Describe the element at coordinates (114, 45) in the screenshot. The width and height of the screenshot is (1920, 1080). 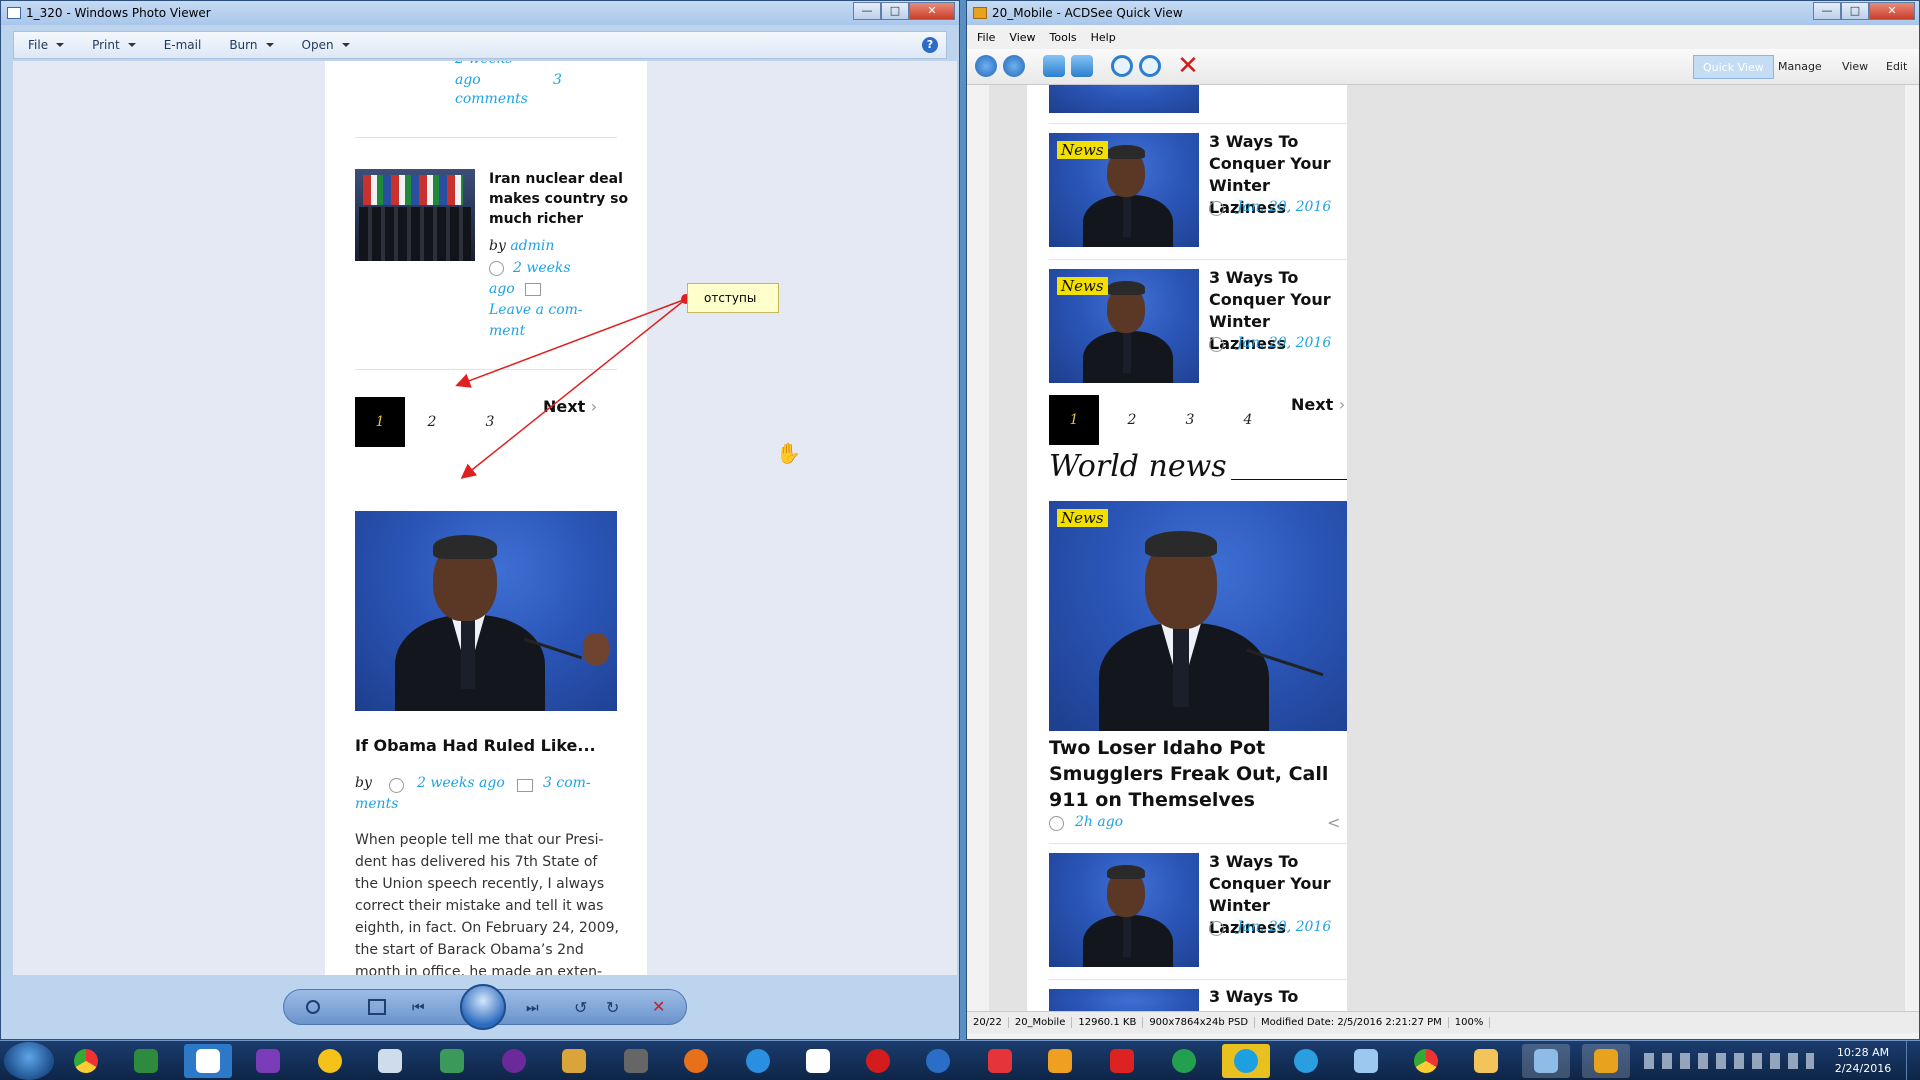
I see `menu-print: Print` at that location.